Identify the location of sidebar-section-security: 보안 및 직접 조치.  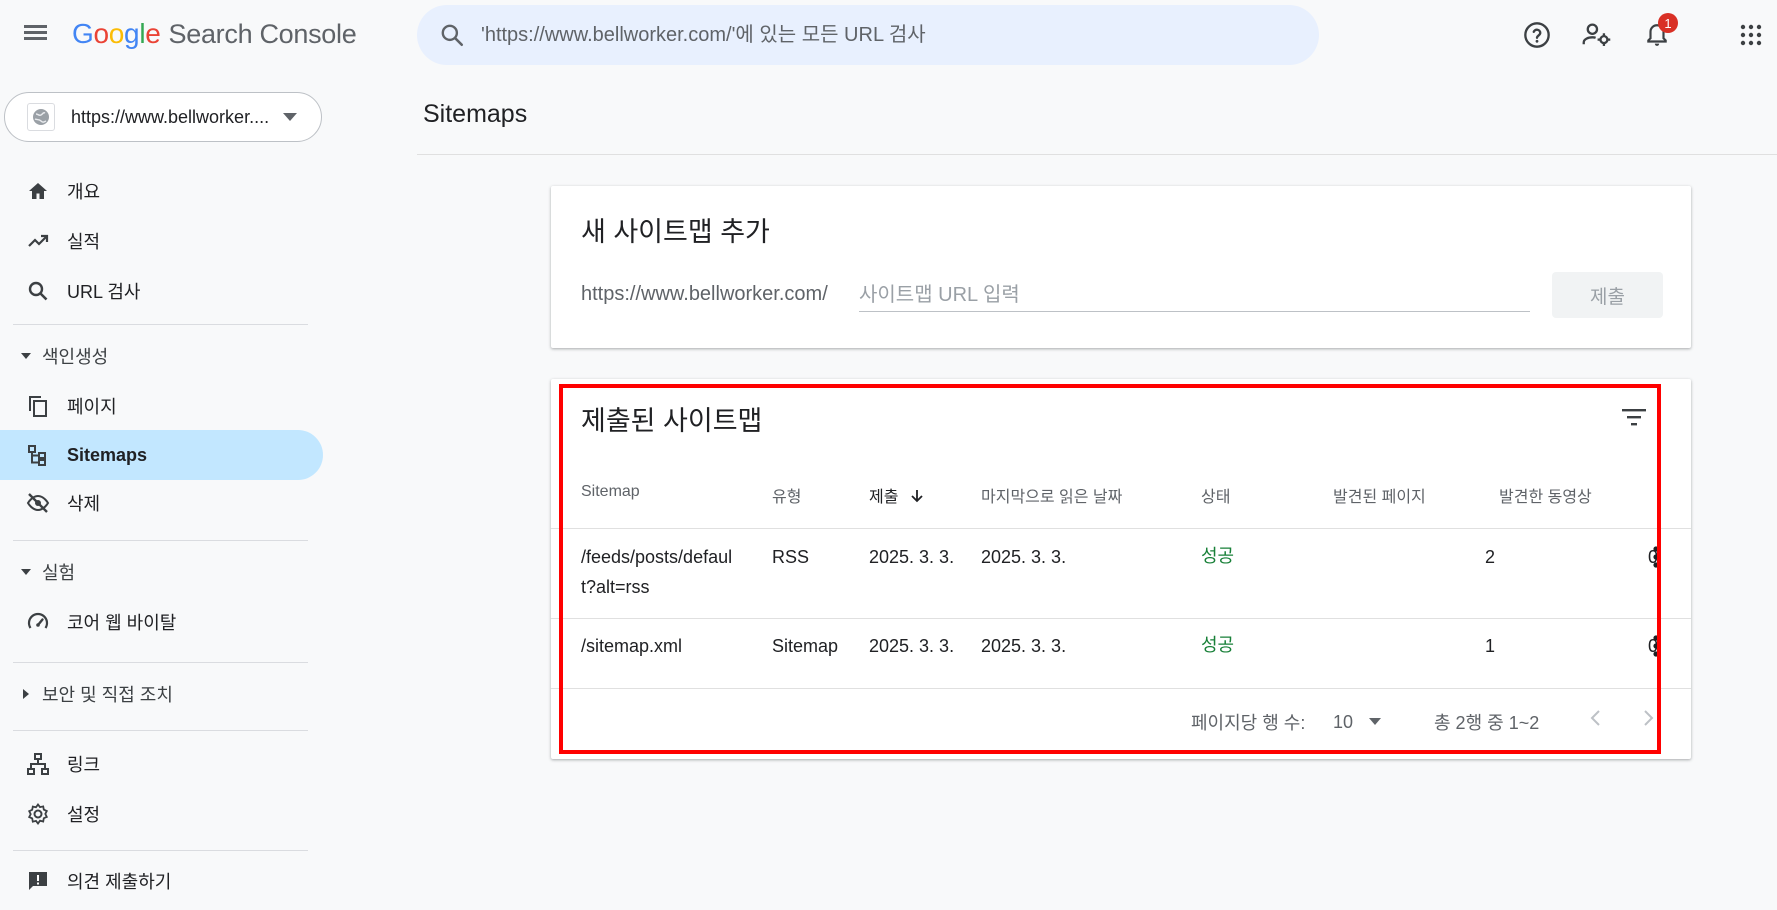
(160, 694).